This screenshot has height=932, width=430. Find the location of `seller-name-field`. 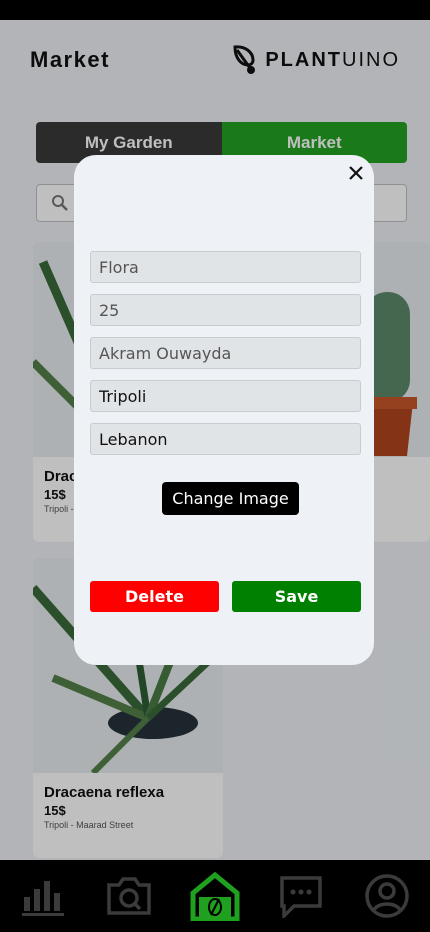

seller-name-field is located at coordinates (225, 353).